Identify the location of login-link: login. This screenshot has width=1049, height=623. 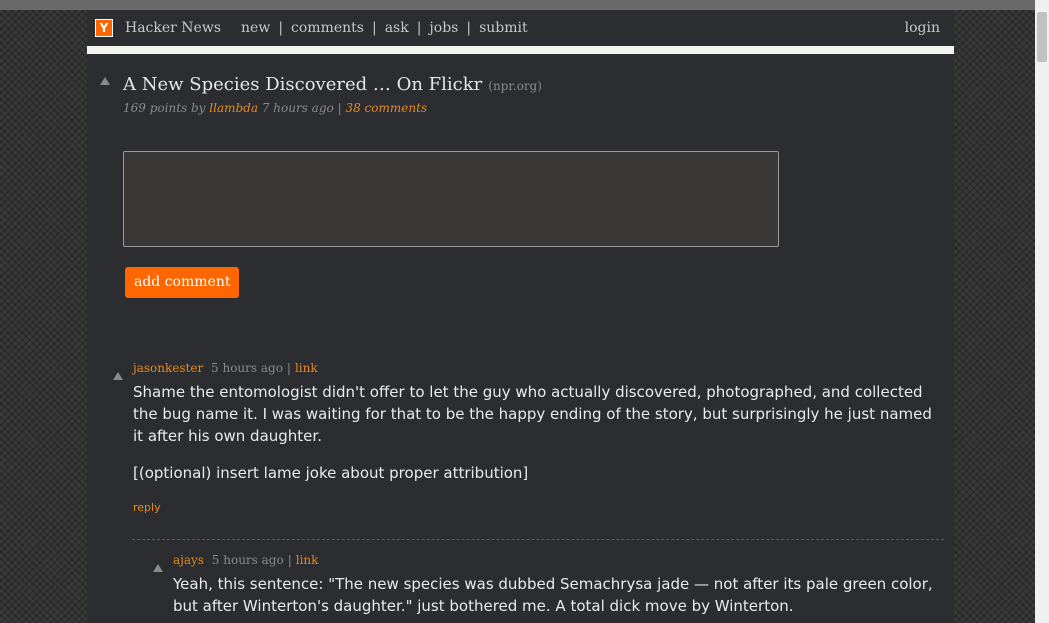
(922, 28).